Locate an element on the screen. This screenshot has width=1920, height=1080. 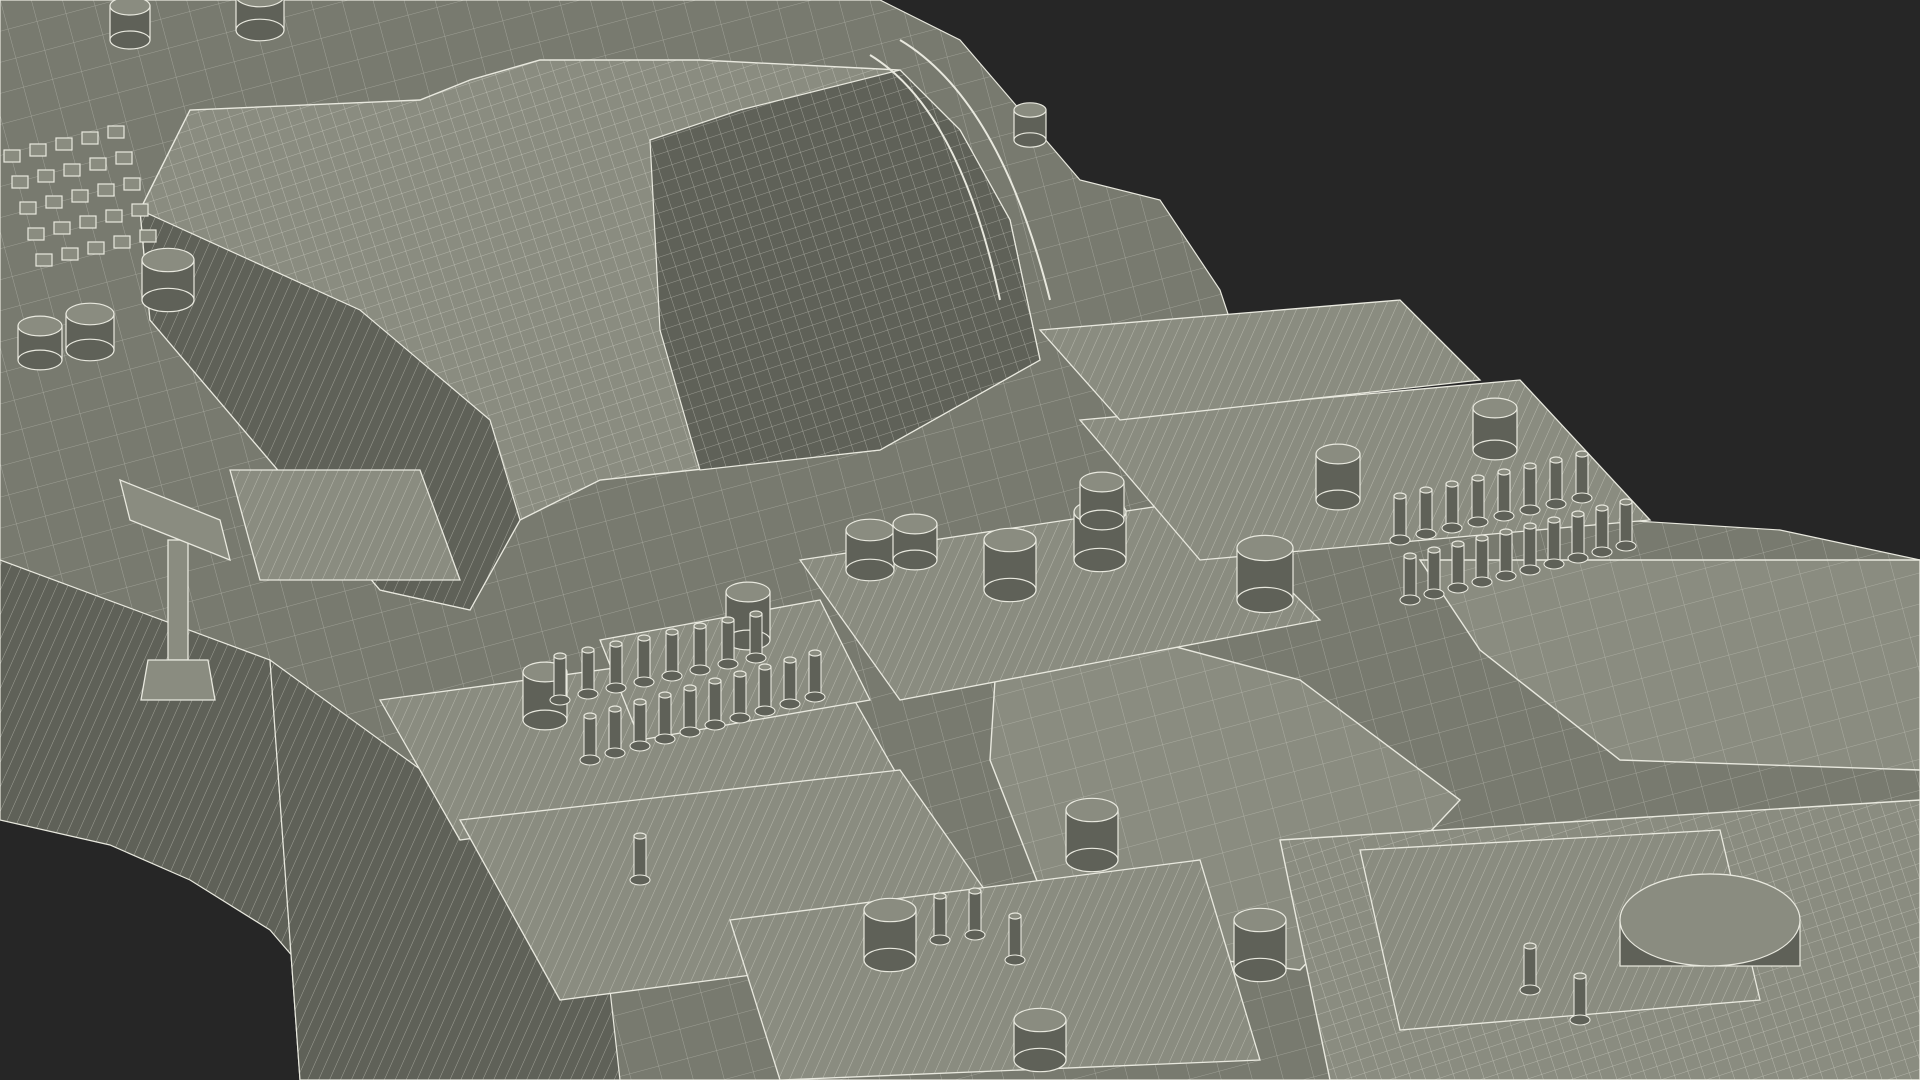
large-dial is located at coordinates (1710, 920).